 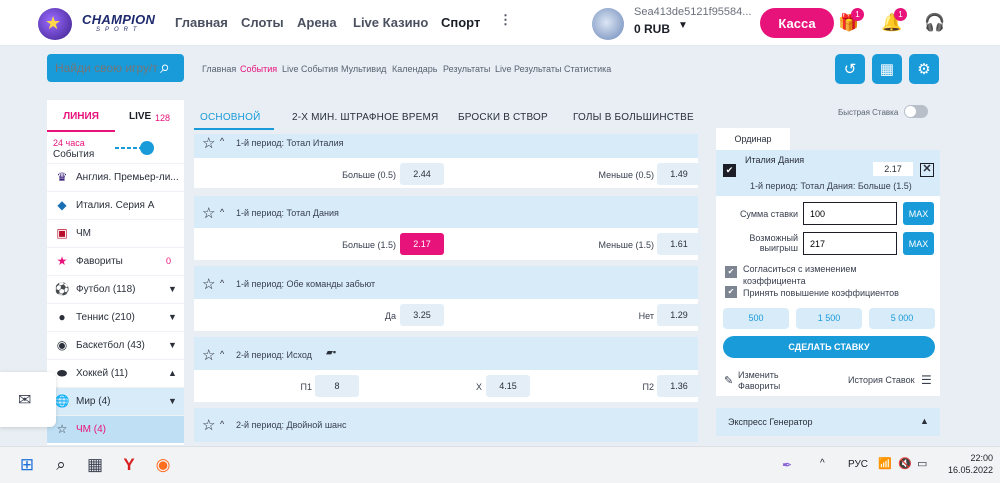 What do you see at coordinates (608, 24) in the screenshot?
I see `account-avatar` at bounding box center [608, 24].